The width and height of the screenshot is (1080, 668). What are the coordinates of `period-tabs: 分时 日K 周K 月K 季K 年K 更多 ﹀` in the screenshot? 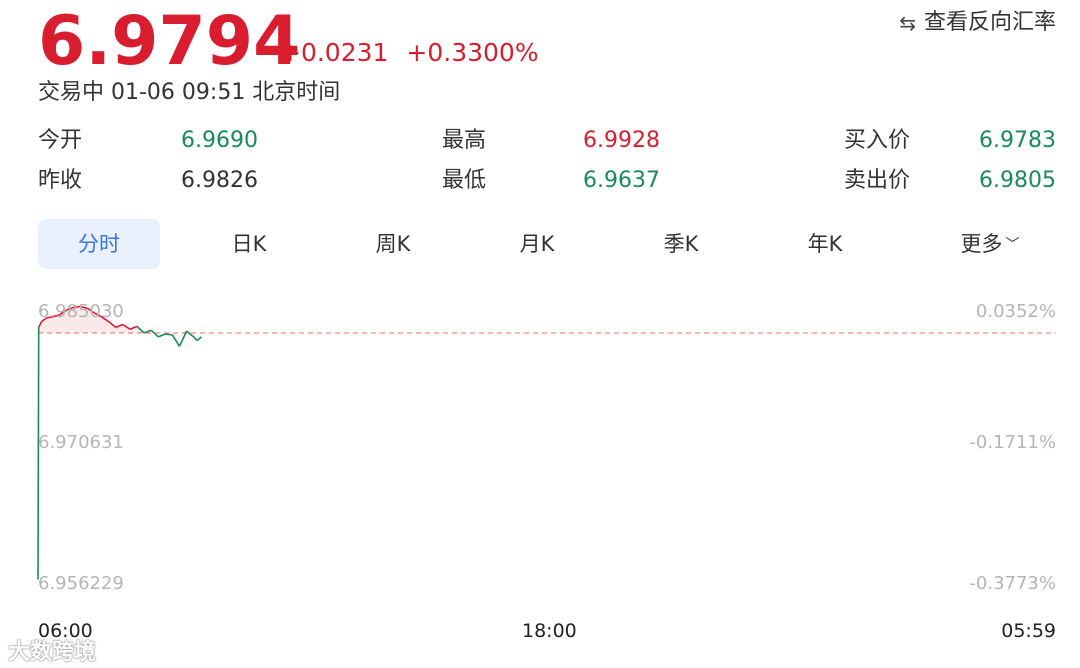 It's located at (547, 244).